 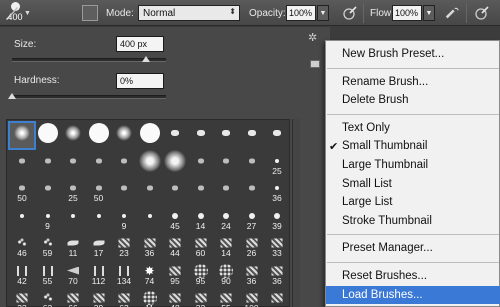 I want to click on brush-preset-tile: 23, so click(x=124, y=245).